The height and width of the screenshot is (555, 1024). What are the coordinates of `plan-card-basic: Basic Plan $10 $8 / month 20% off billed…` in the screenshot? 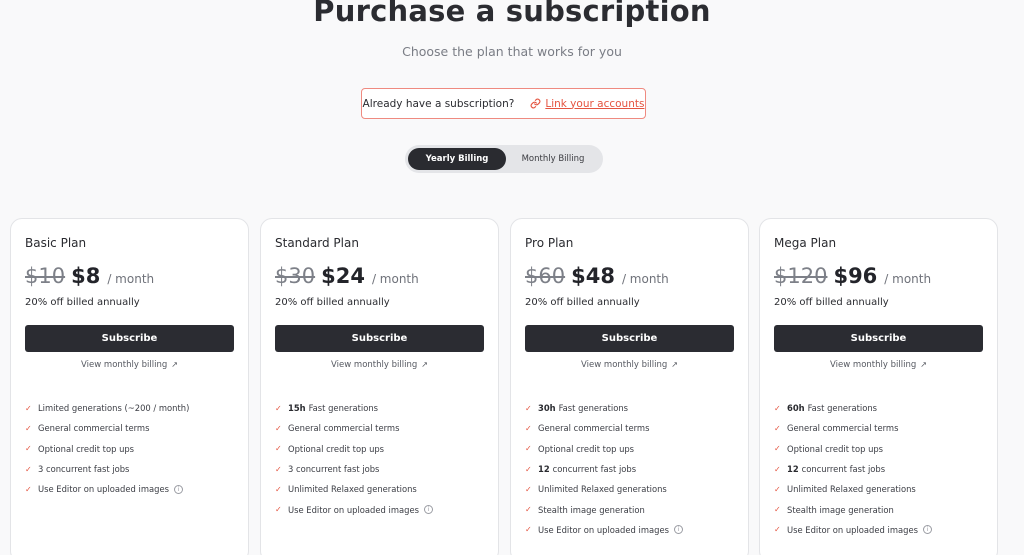 It's located at (129, 386).